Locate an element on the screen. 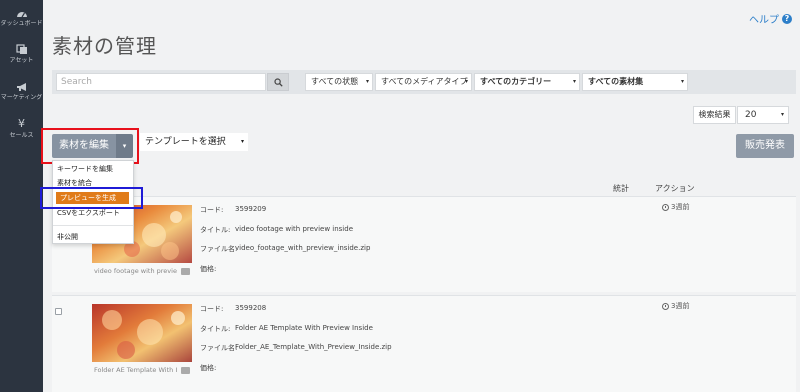  menu-item-unpublish: 非公開 is located at coordinates (93, 237).